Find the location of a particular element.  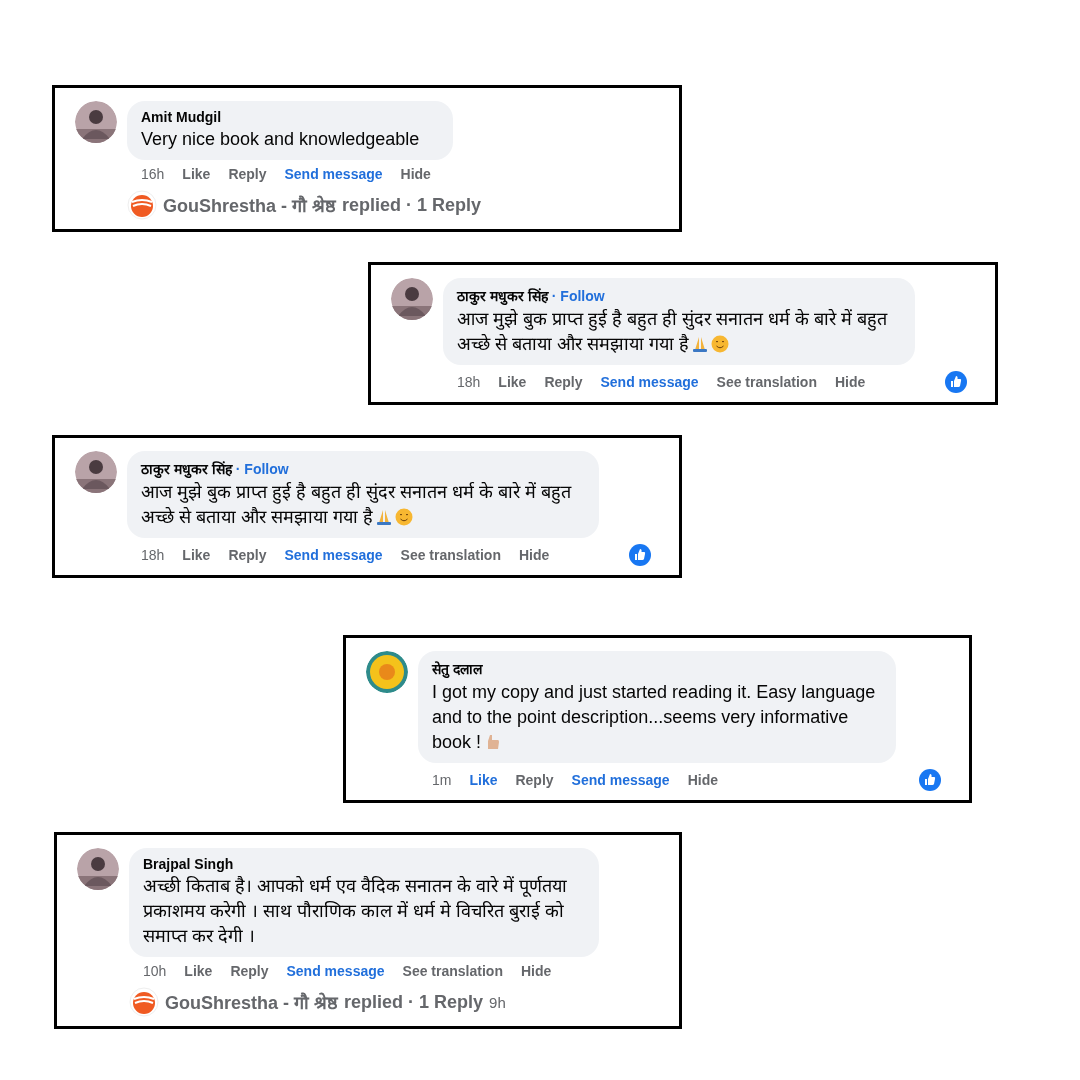

author-name: Amit Mudgil is located at coordinates (181, 117).